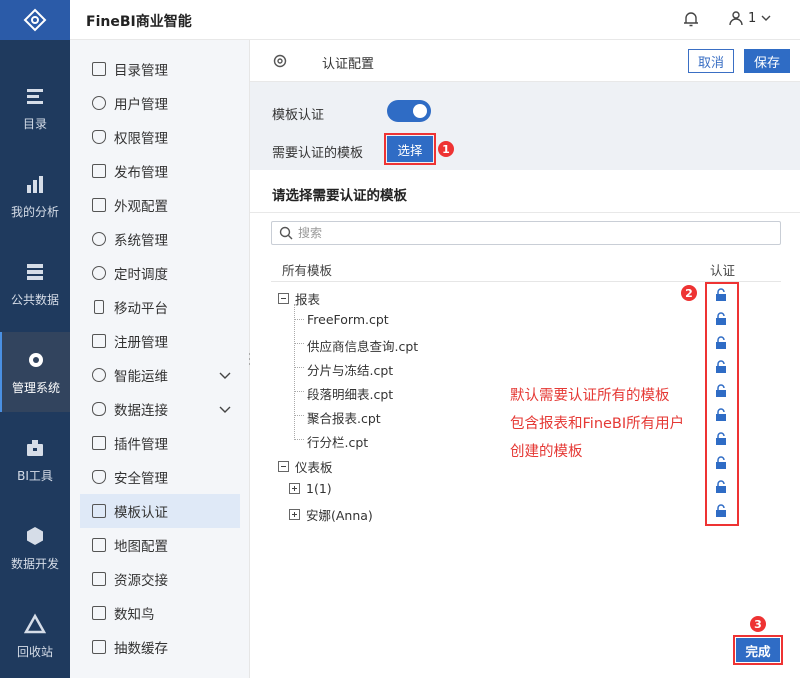  Describe the element at coordinates (34, 299) in the screenshot. I see `sidebar-item-label: 公共数据` at that location.